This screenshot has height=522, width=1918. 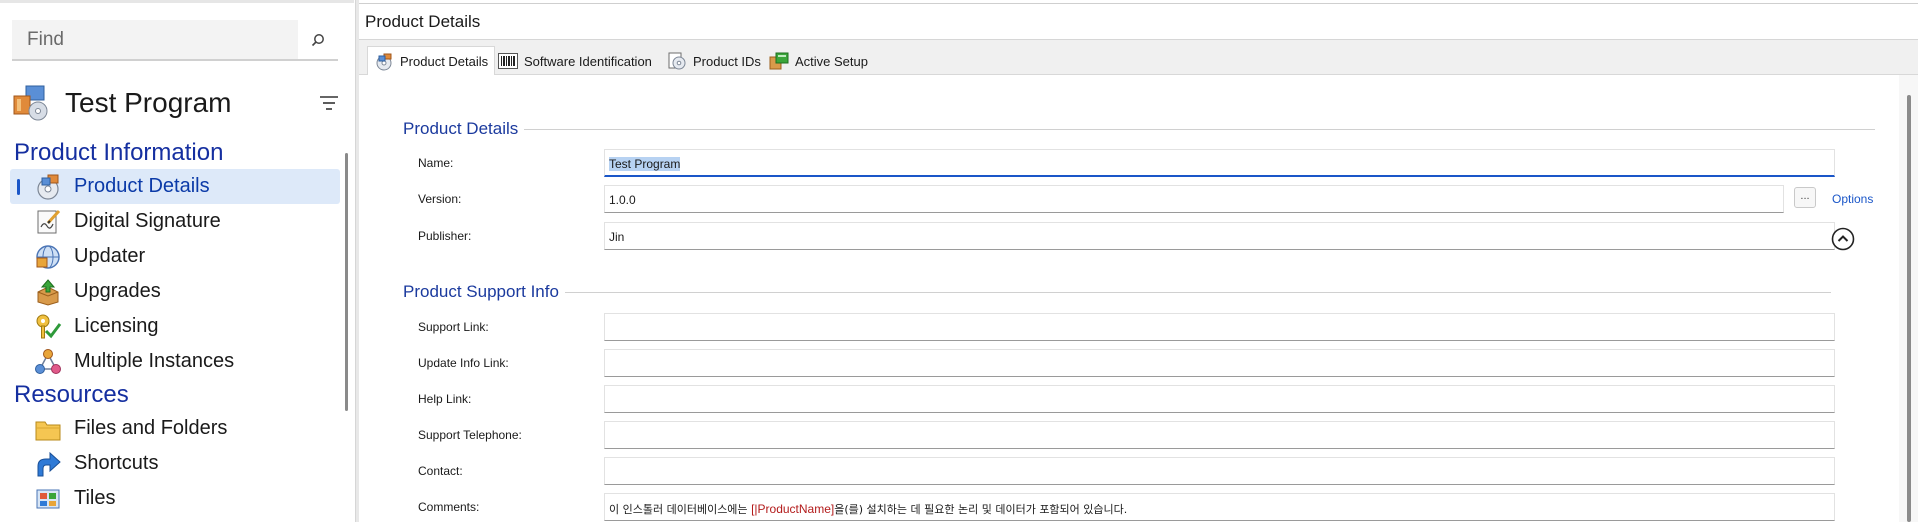 What do you see at coordinates (440, 471) in the screenshot?
I see `field-label: Contact:` at bounding box center [440, 471].